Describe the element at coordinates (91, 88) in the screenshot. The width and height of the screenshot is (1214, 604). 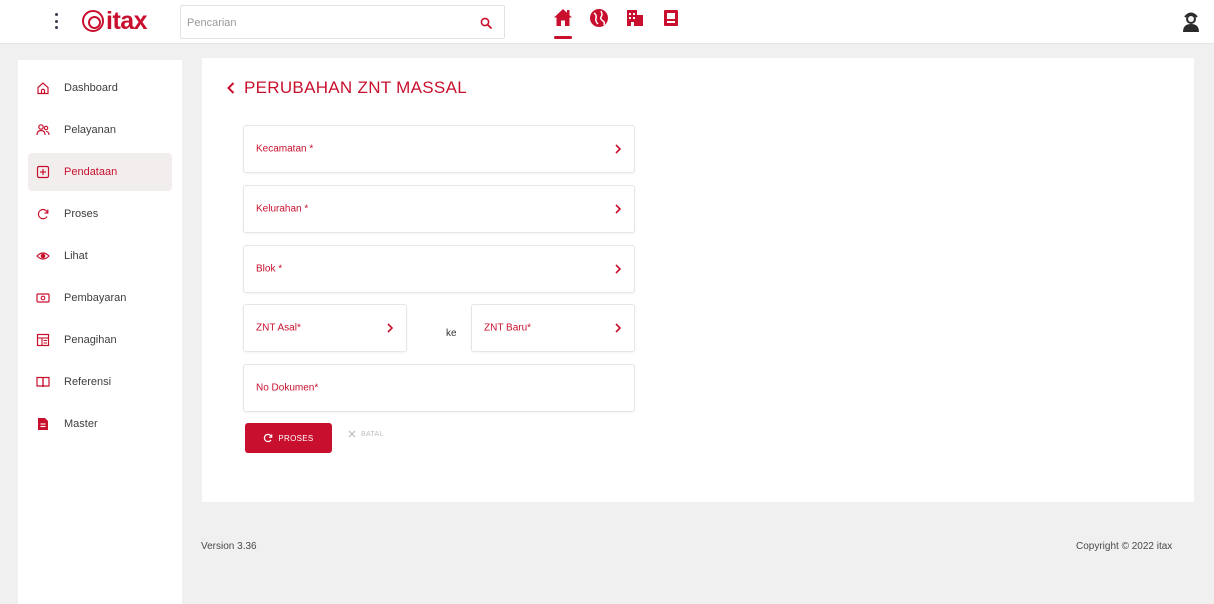
I see `sidebar-item-label: Dashboard` at that location.